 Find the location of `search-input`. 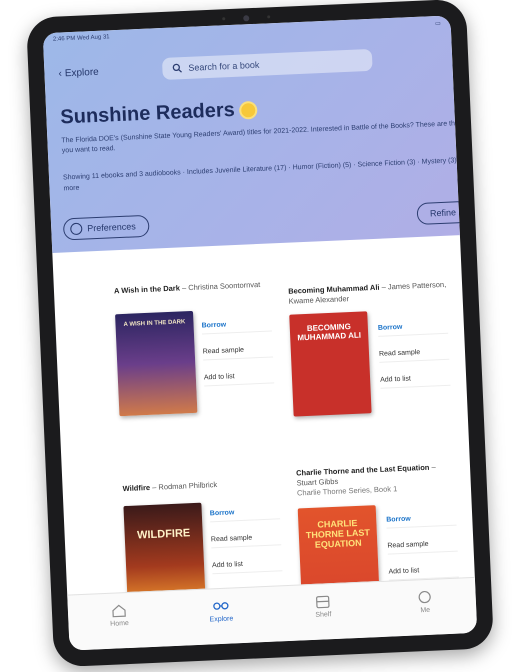

search-input is located at coordinates (263, 64).